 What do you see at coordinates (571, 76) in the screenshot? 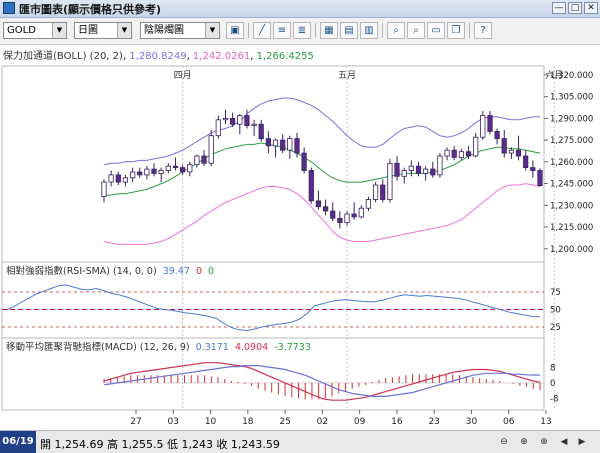
I see `y-tick-label: 1,320.000` at bounding box center [571, 76].